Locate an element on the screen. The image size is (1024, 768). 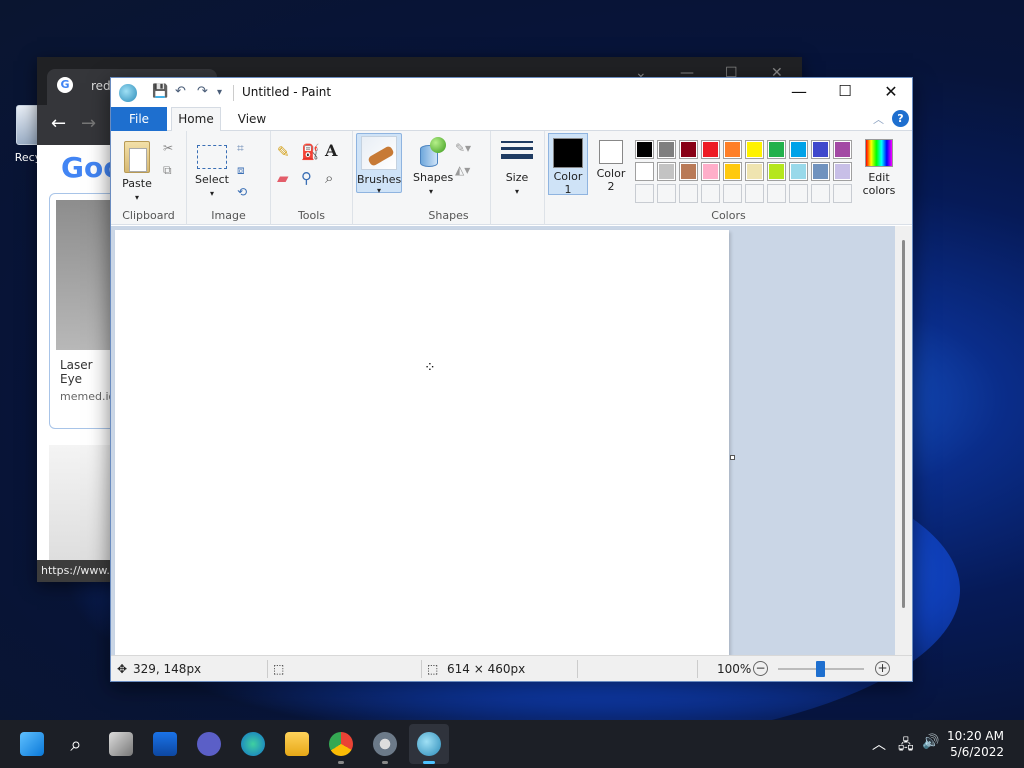
edge-icon is located at coordinates (253, 744).